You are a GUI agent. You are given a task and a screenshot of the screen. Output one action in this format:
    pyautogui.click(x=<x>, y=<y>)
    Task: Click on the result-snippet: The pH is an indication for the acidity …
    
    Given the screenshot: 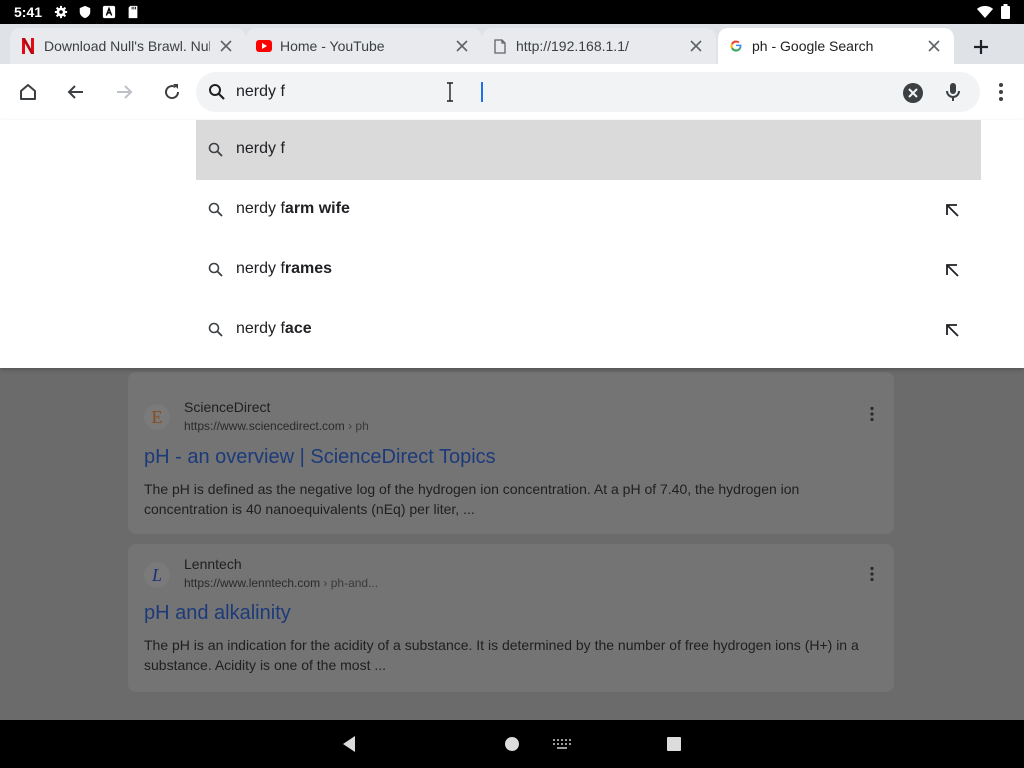 What is the action you would take?
    pyautogui.click(x=501, y=655)
    